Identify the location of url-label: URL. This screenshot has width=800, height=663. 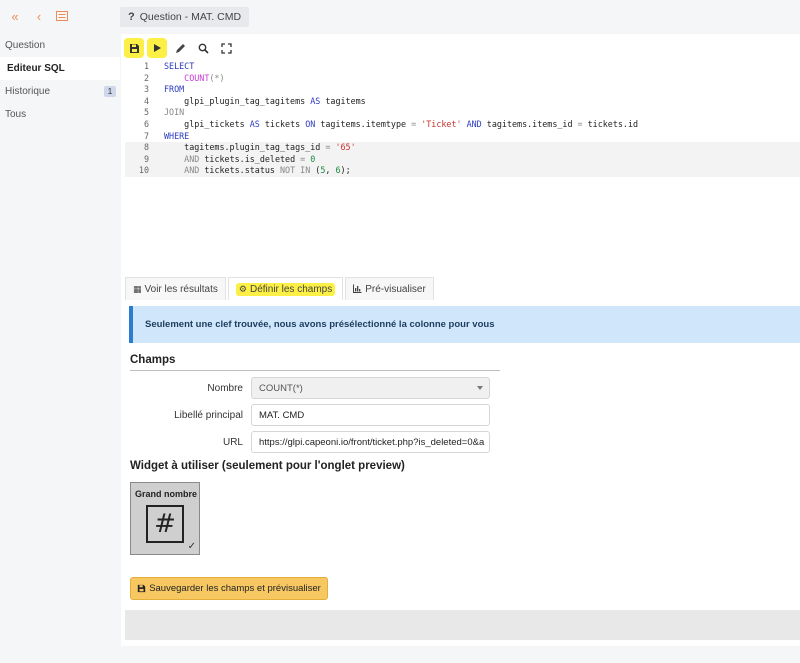
(232, 442).